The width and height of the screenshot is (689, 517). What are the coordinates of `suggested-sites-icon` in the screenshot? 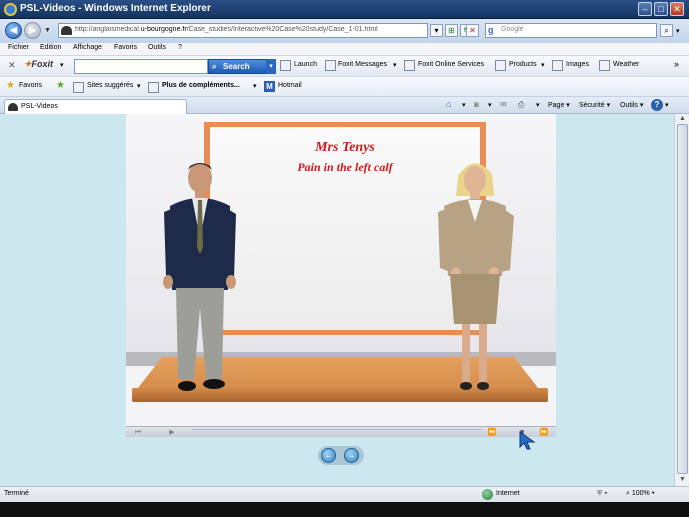 It's located at (78, 87).